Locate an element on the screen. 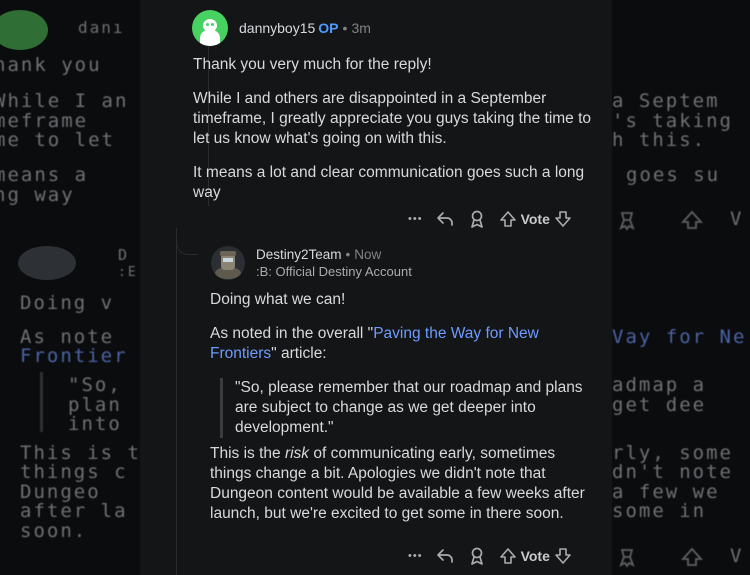 The width and height of the screenshot is (750, 575). emphasis-text: risk is located at coordinates (297, 453).